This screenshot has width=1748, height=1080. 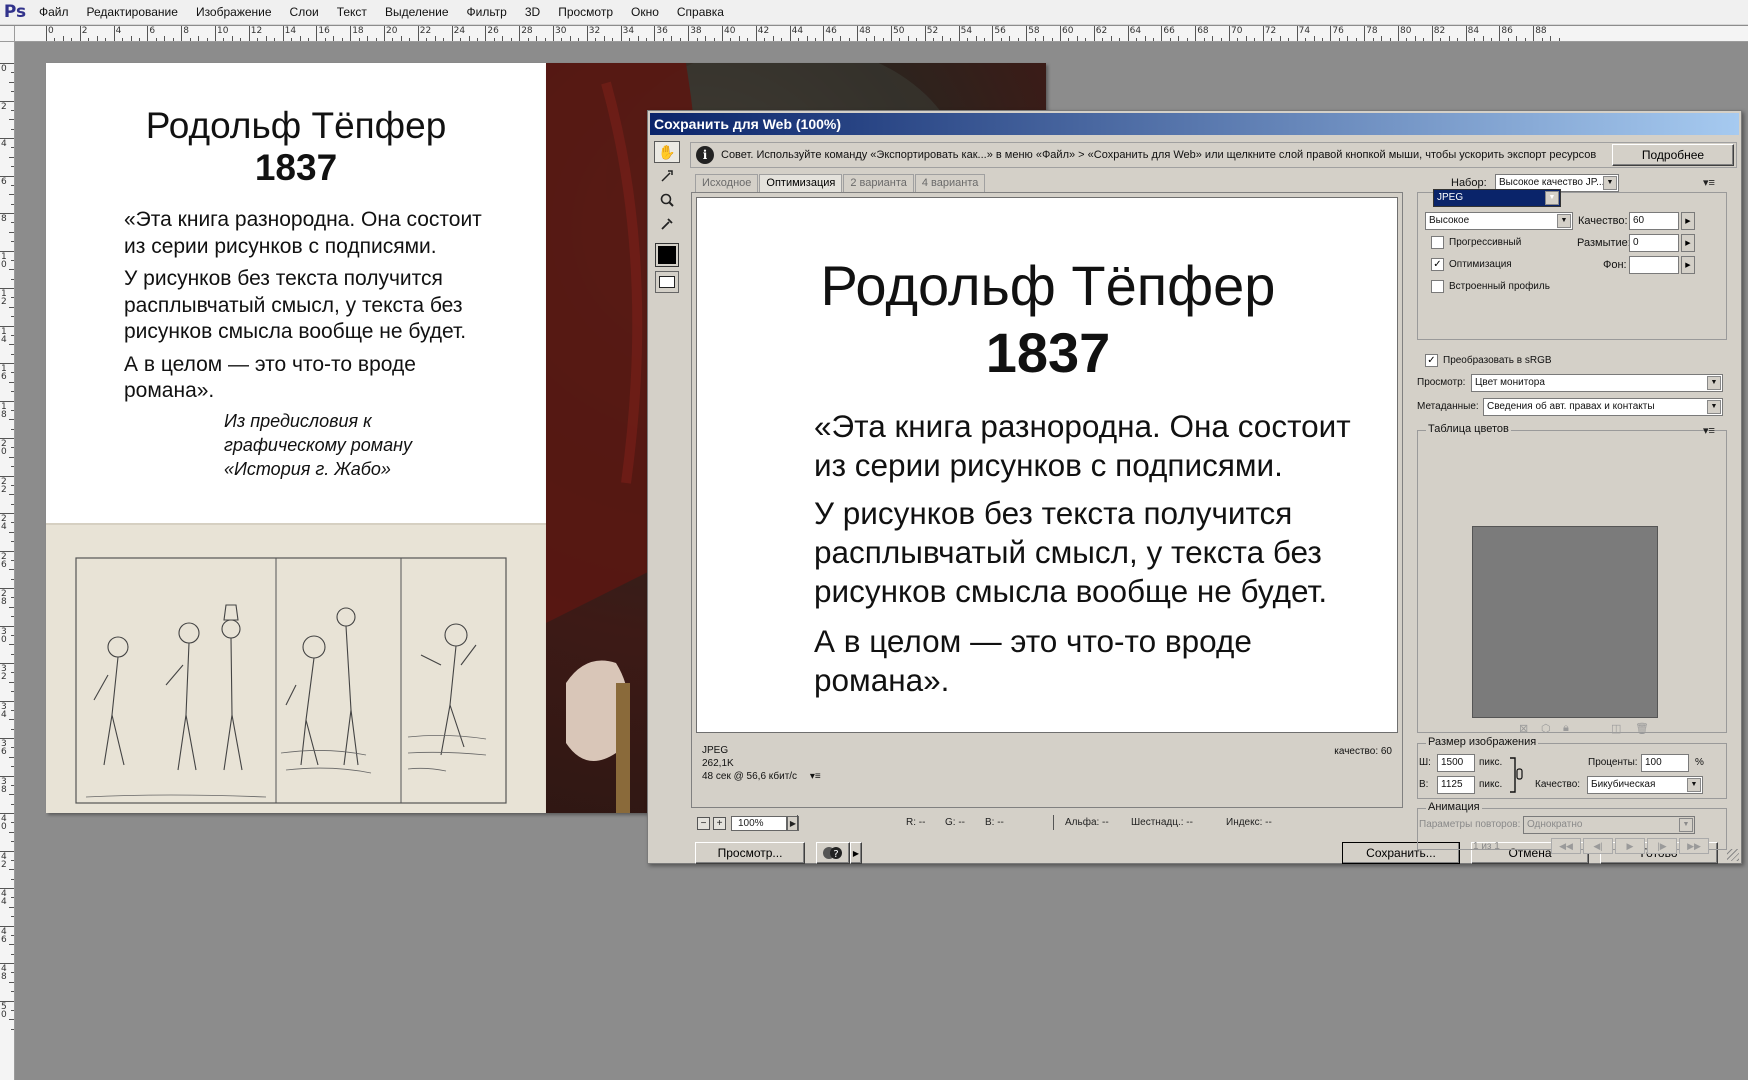 What do you see at coordinates (1688, 265) in the screenshot?
I see `matte-dropdown-icon: ▶` at bounding box center [1688, 265].